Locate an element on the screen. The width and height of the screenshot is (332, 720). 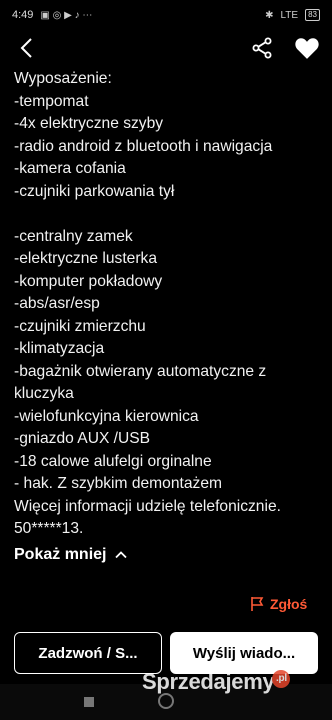
report-link: Zgłoś is located at coordinates (278, 604).